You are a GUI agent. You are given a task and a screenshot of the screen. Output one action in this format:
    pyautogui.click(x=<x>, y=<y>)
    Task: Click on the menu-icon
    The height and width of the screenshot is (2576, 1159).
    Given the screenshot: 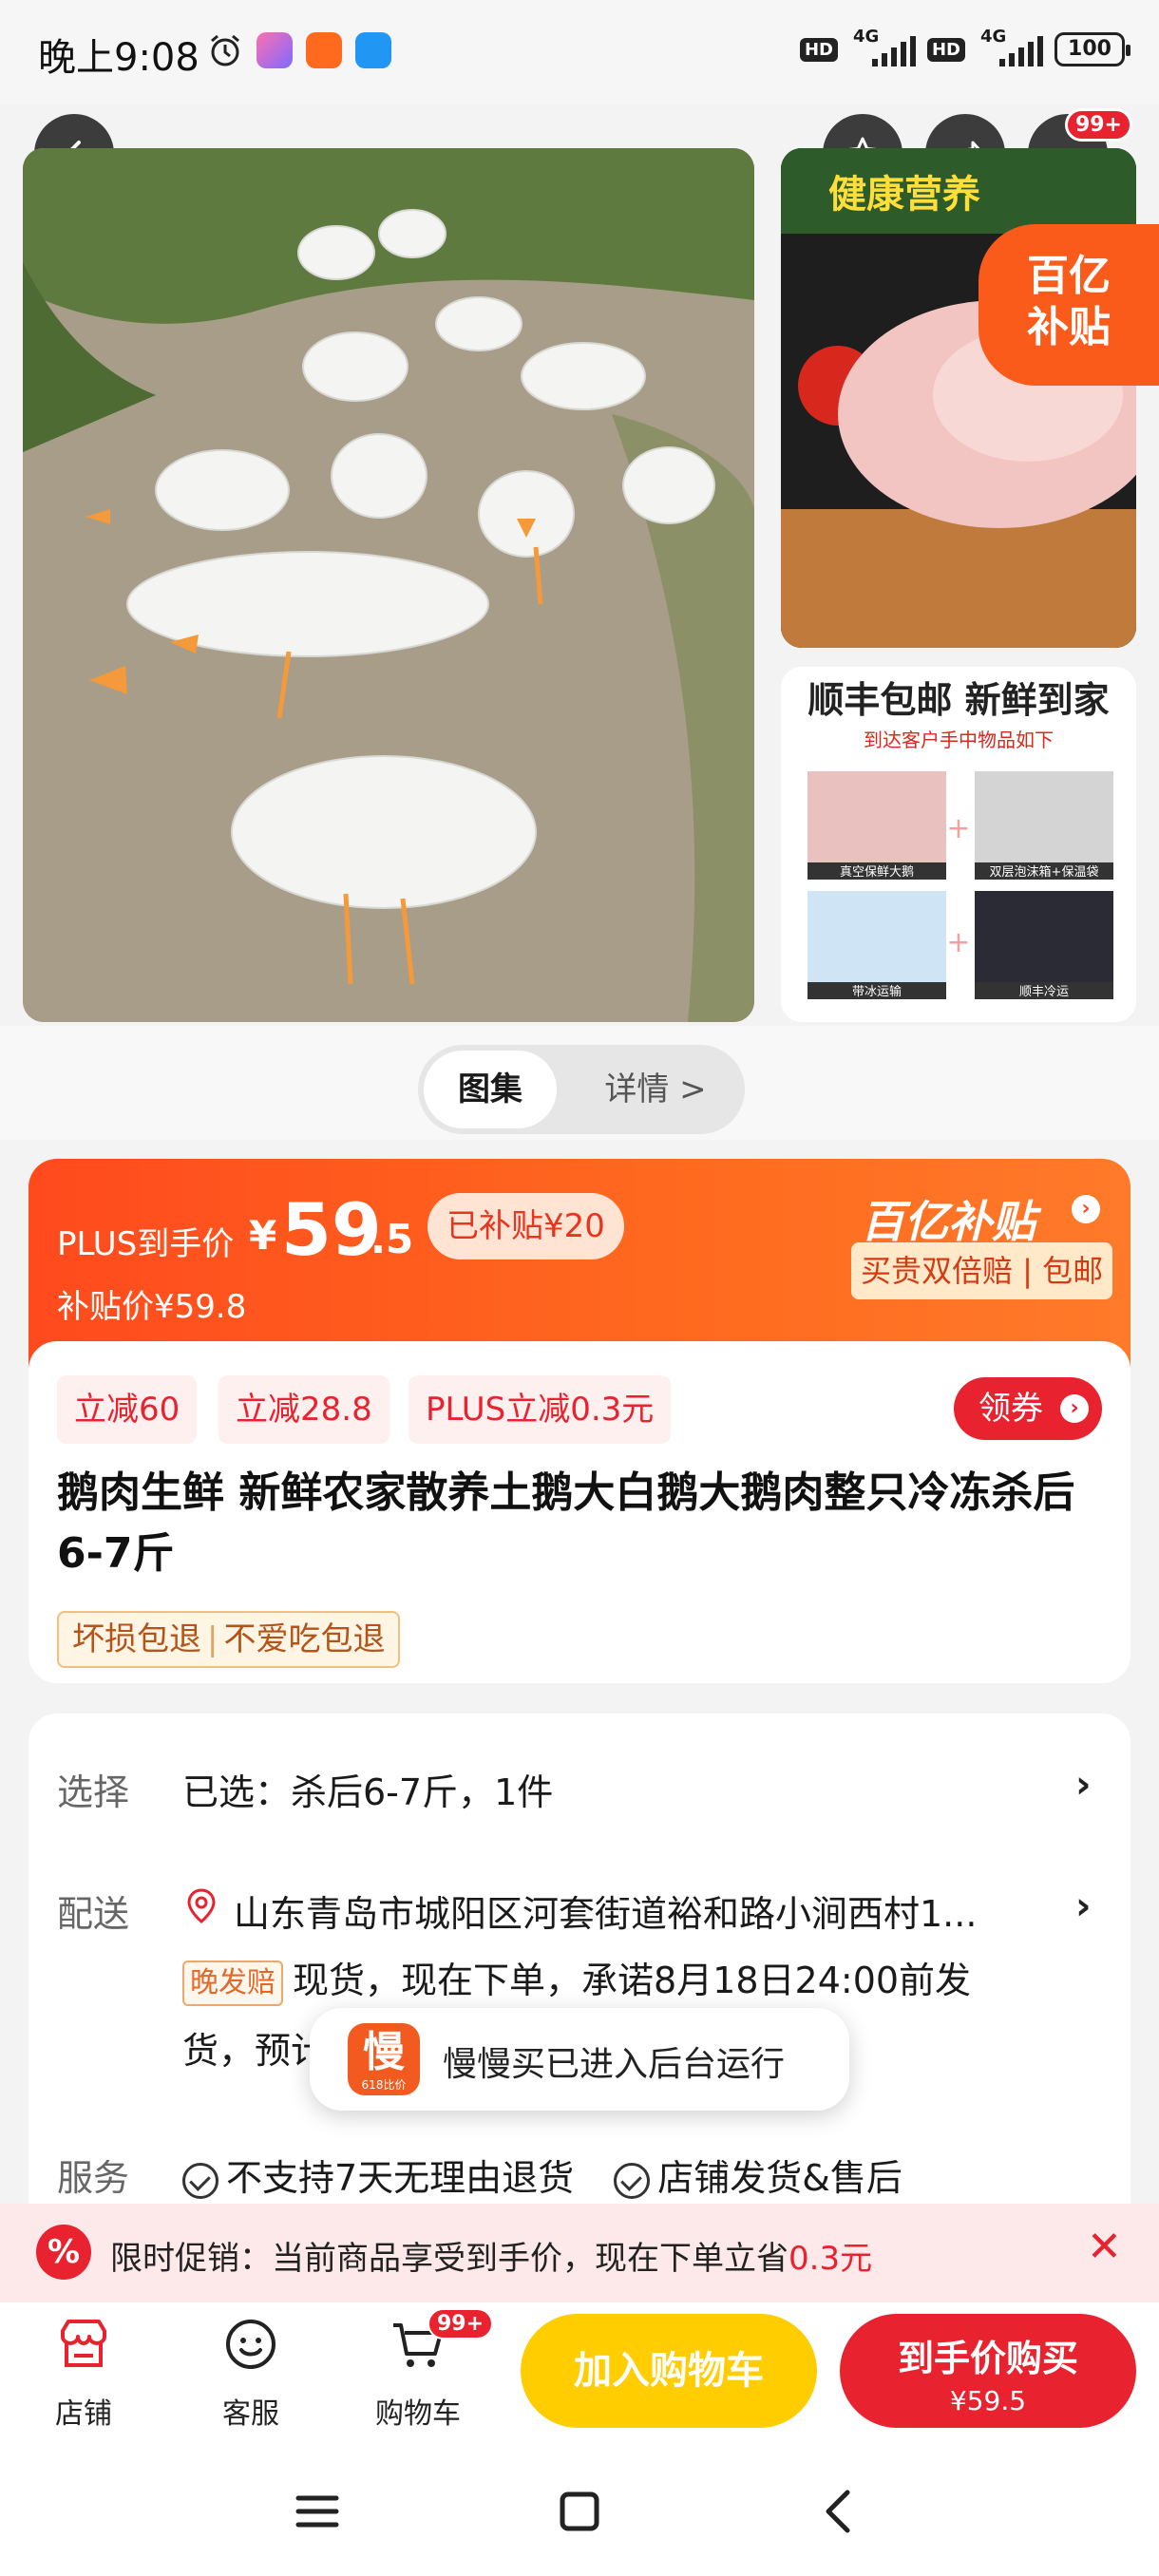 What is the action you would take?
    pyautogui.click(x=317, y=2511)
    